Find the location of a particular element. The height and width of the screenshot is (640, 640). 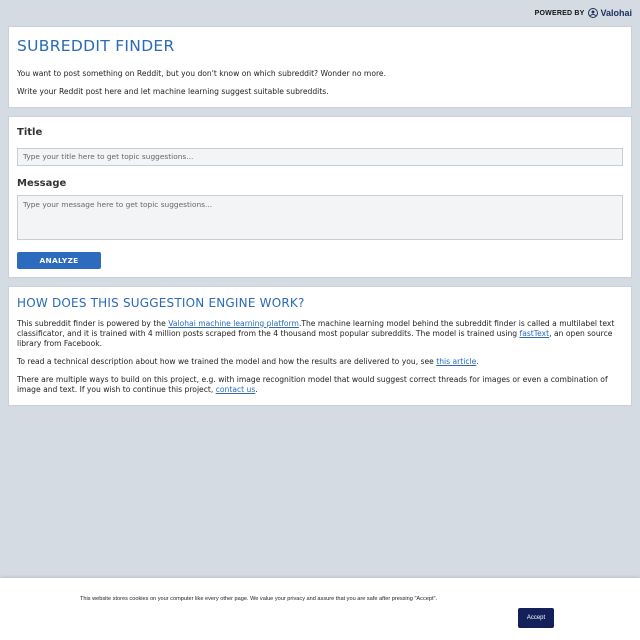

how-it-works-title: HOW DOES THIS SUGGESTION ENGINE WORK? is located at coordinates (161, 302).